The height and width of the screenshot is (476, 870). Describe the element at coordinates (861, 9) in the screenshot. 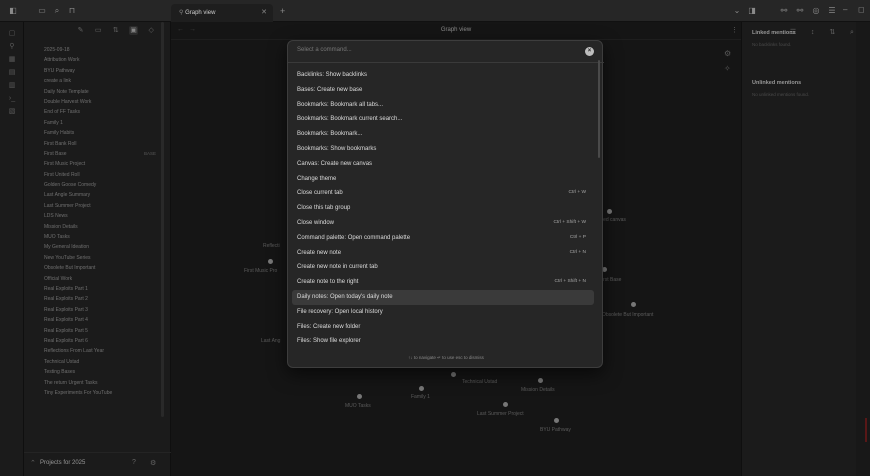

I see `maximize-icon: ◻` at that location.